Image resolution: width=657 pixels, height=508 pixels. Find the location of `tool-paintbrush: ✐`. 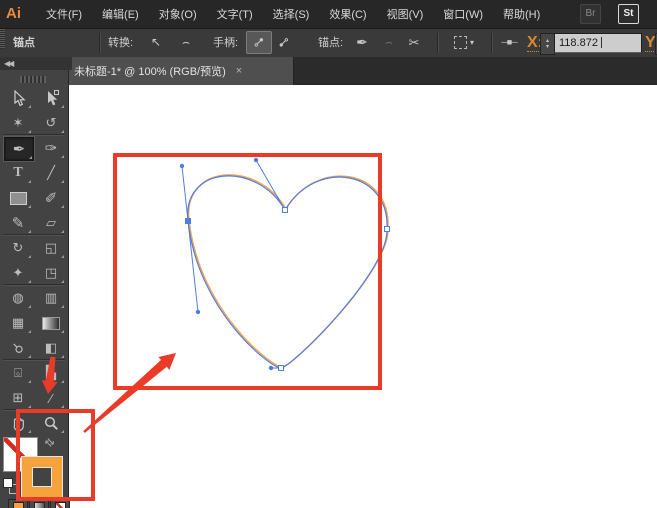

tool-paintbrush: ✐ is located at coordinates (51, 198).